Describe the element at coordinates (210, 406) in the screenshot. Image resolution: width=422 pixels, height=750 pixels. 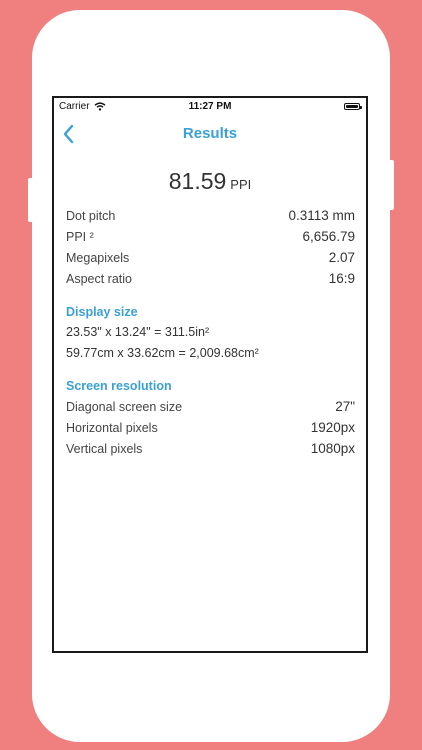
I see `resolution-row: Diagonal screen size 27"` at that location.